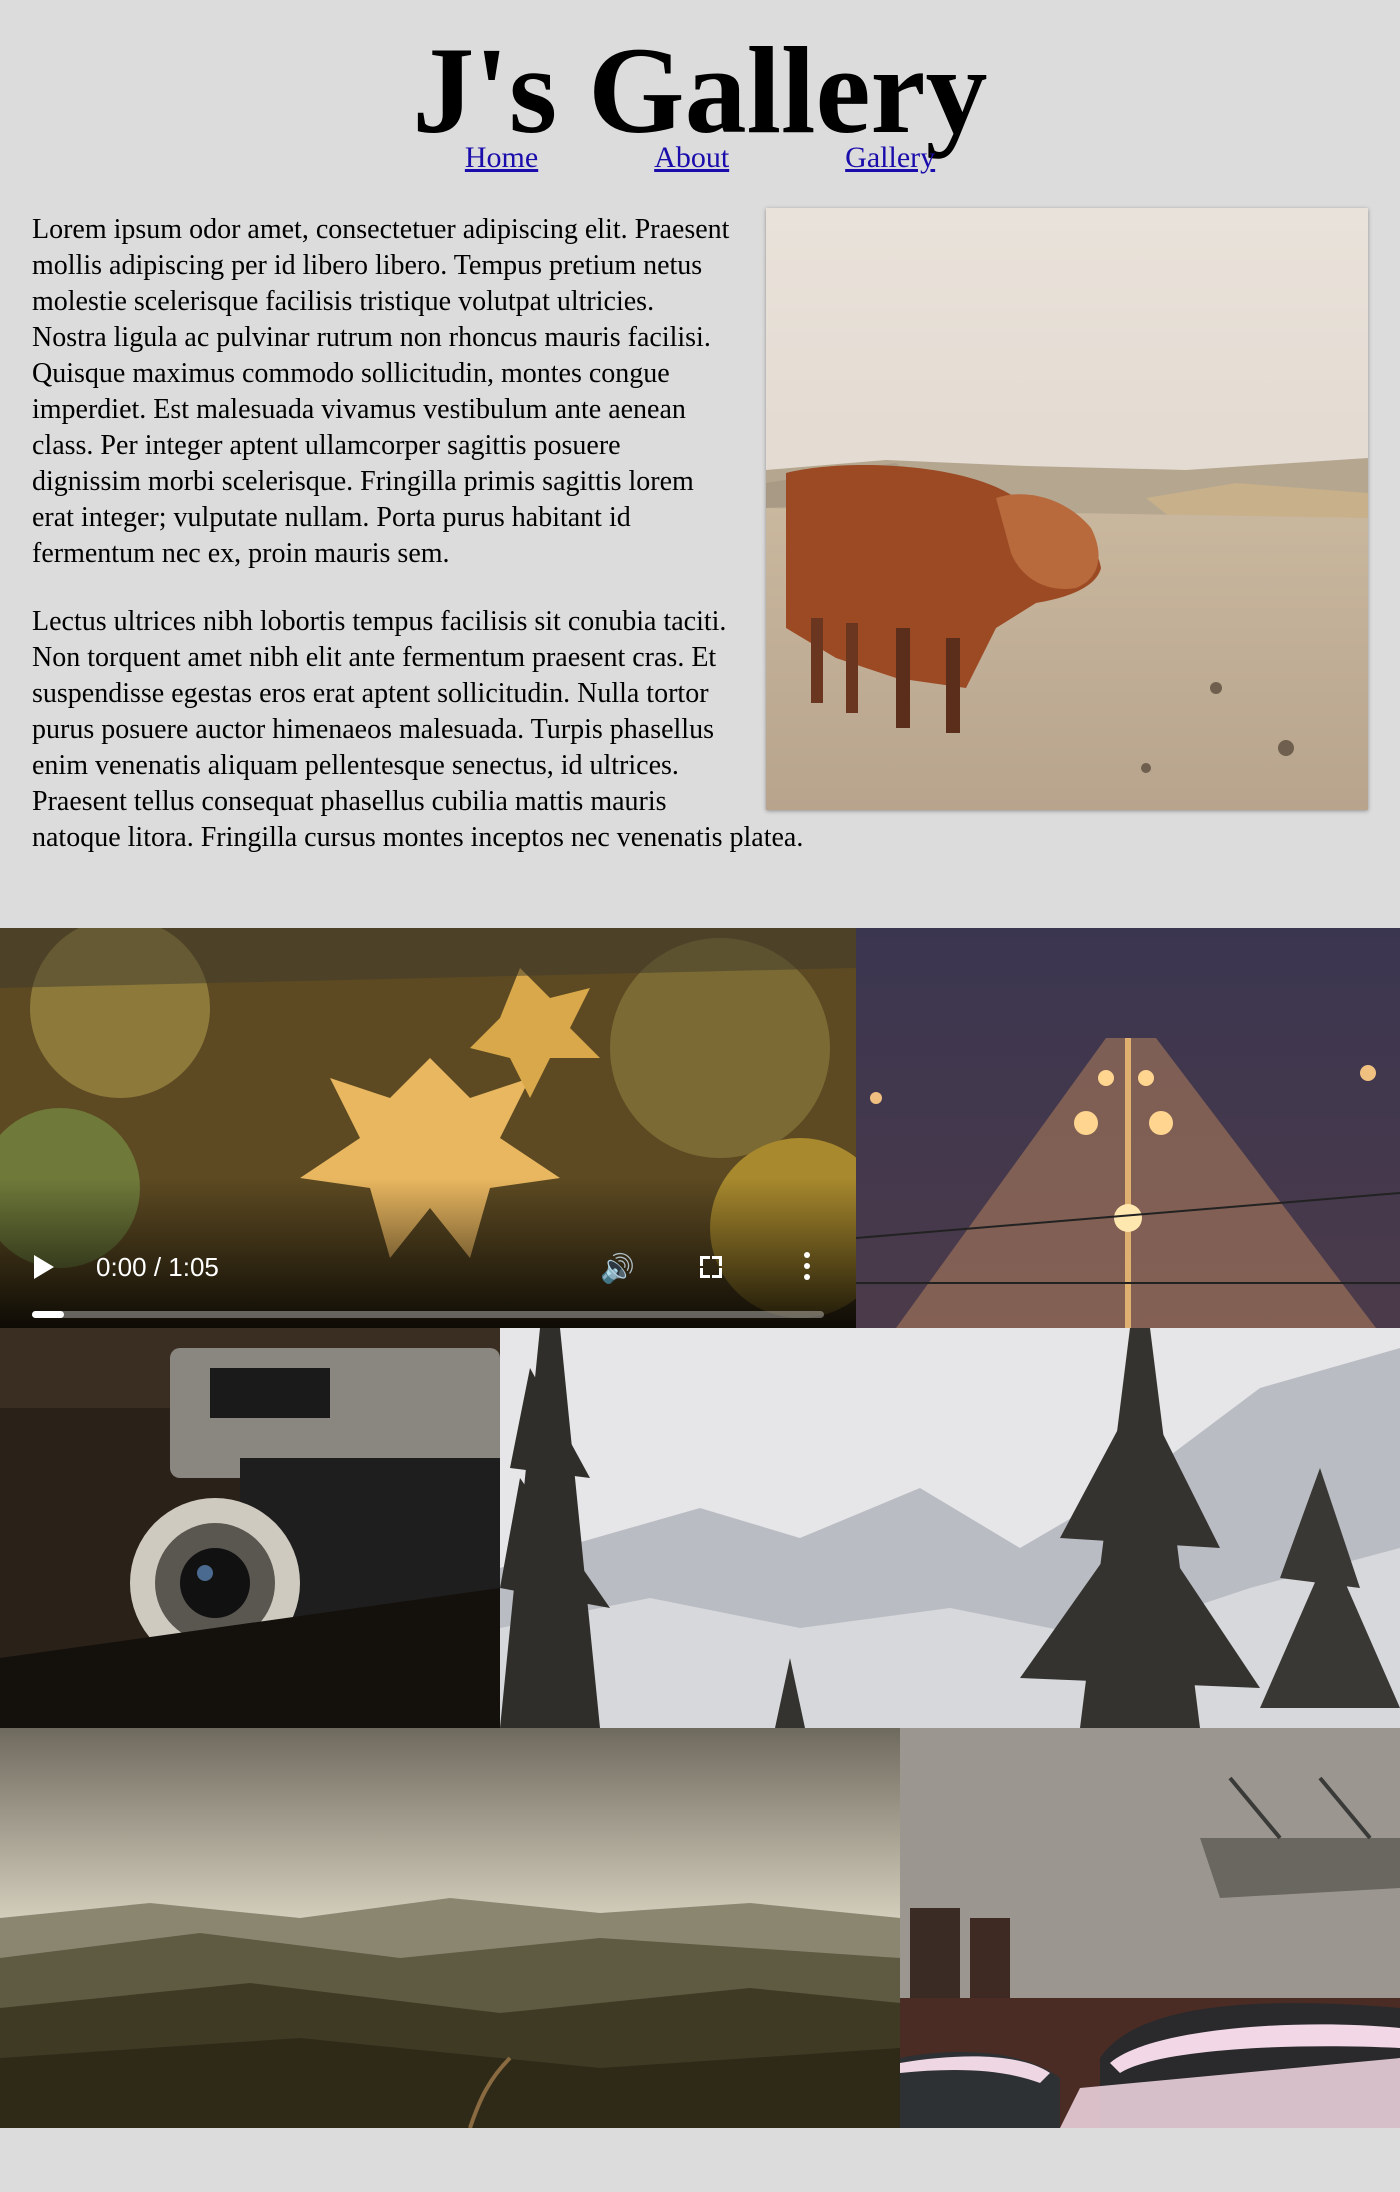  What do you see at coordinates (48, 1314) in the screenshot?
I see `video-progress-fill` at bounding box center [48, 1314].